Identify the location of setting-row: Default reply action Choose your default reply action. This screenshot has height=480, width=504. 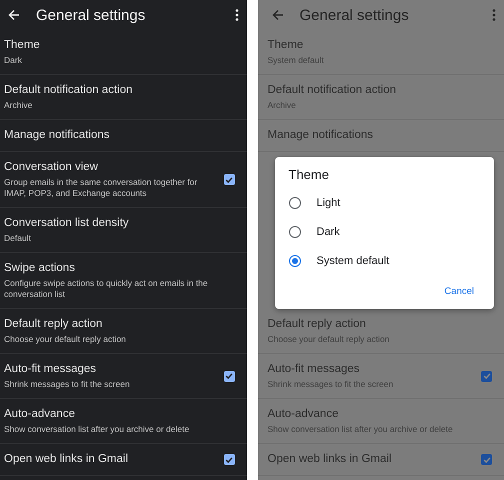
(123, 331).